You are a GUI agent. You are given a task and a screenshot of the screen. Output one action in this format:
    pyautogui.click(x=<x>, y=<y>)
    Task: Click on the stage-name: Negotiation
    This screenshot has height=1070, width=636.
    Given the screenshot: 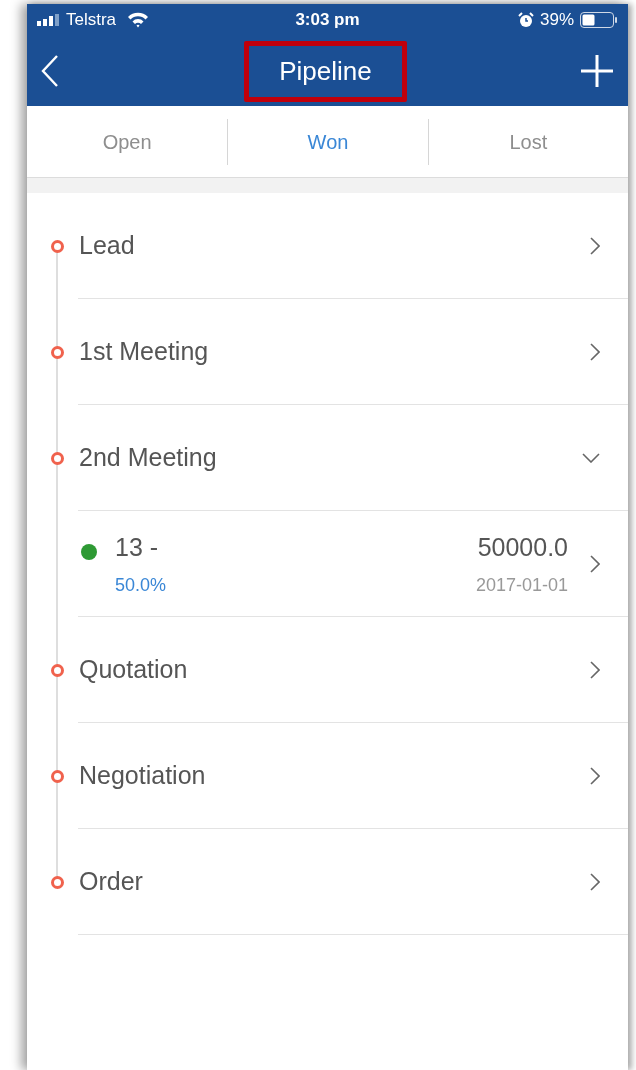 What is the action you would take?
    pyautogui.click(x=143, y=776)
    